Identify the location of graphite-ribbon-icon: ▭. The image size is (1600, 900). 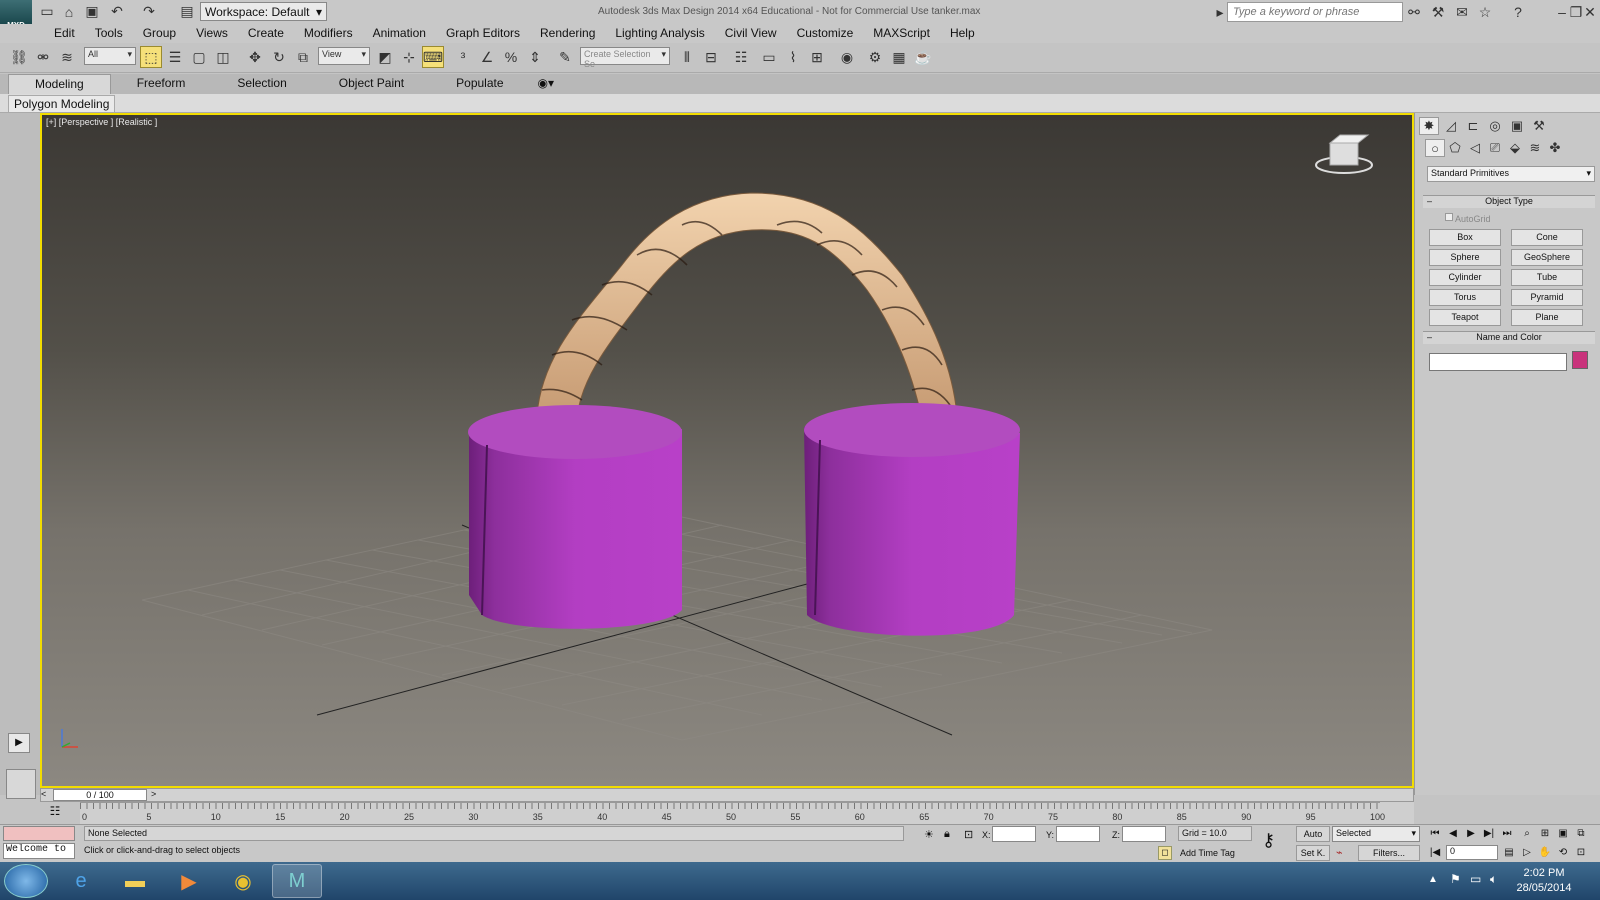
(769, 57).